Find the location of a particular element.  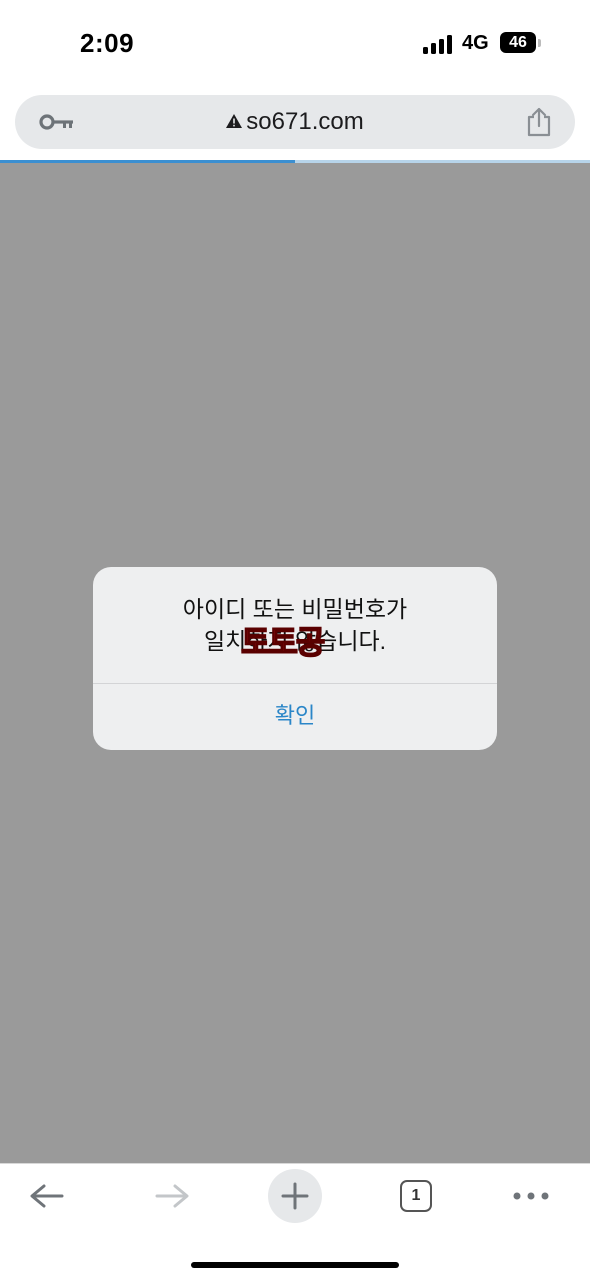

url-display: so671.com is located at coordinates (295, 122).